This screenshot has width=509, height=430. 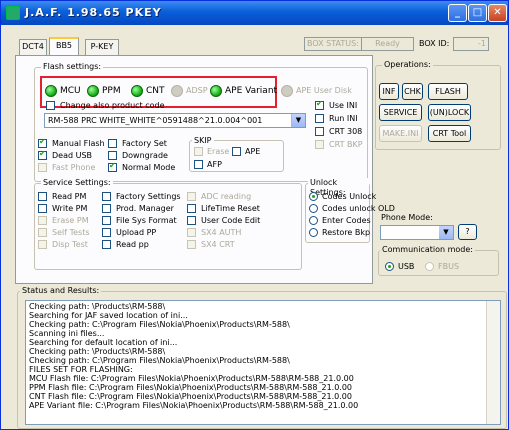 I want to click on normal-mode-checkbox, so click(x=112, y=166).